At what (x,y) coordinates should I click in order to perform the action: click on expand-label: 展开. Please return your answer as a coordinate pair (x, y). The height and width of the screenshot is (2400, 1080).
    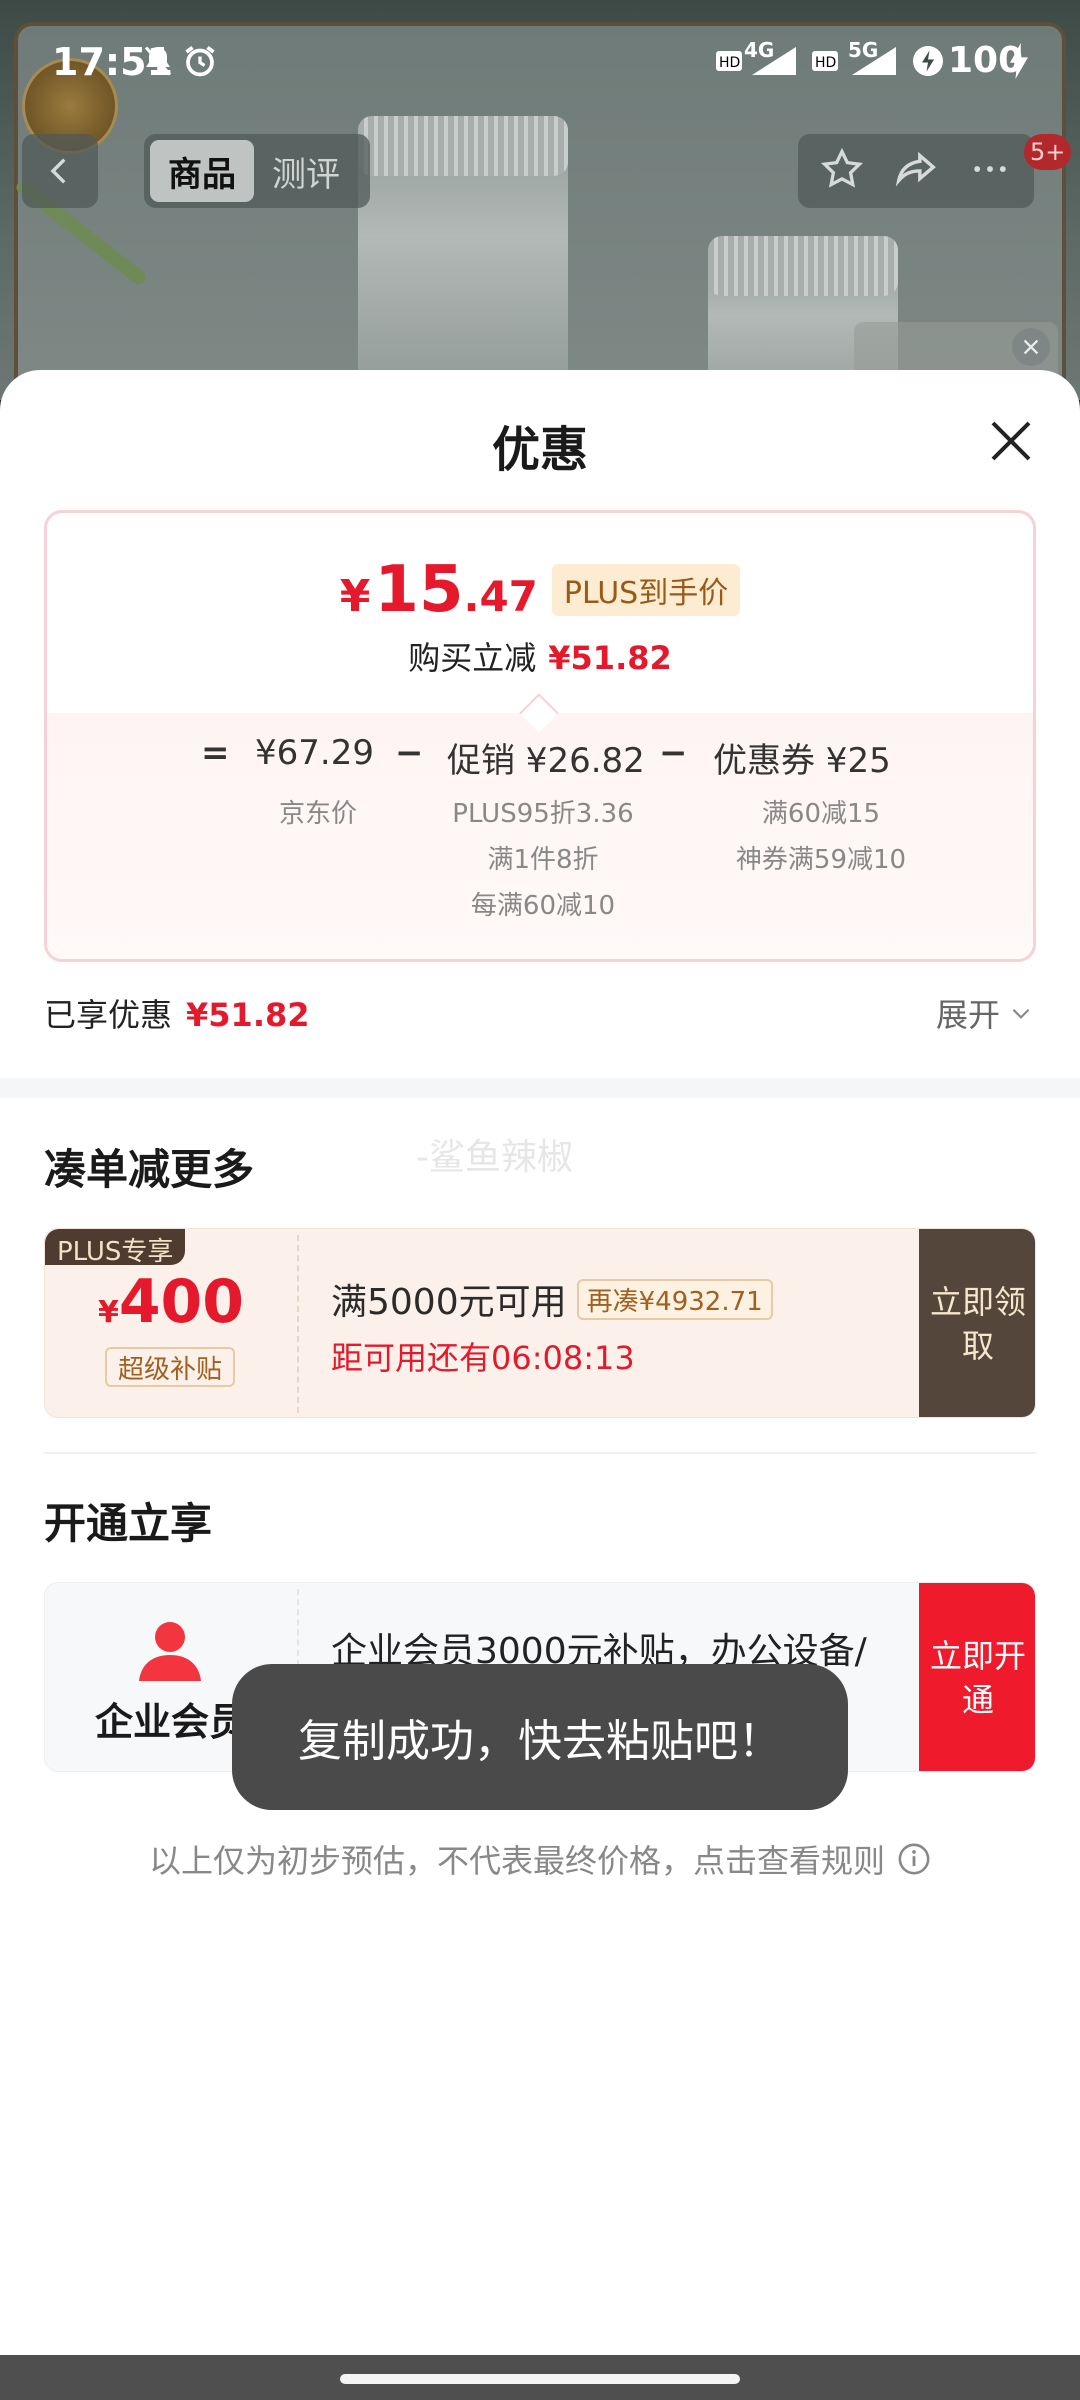
    Looking at the image, I should click on (968, 1015).